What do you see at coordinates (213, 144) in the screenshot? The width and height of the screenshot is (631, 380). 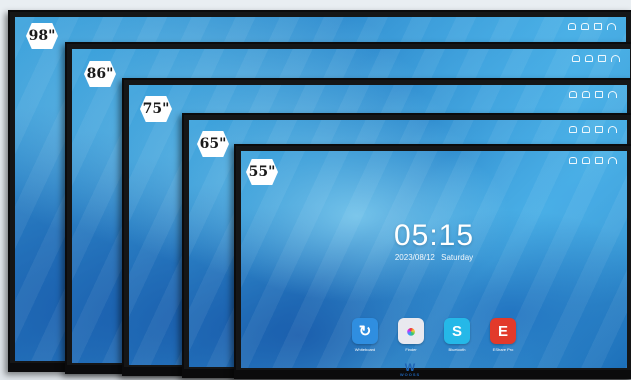 I see `size-badge-65: 65"` at bounding box center [213, 144].